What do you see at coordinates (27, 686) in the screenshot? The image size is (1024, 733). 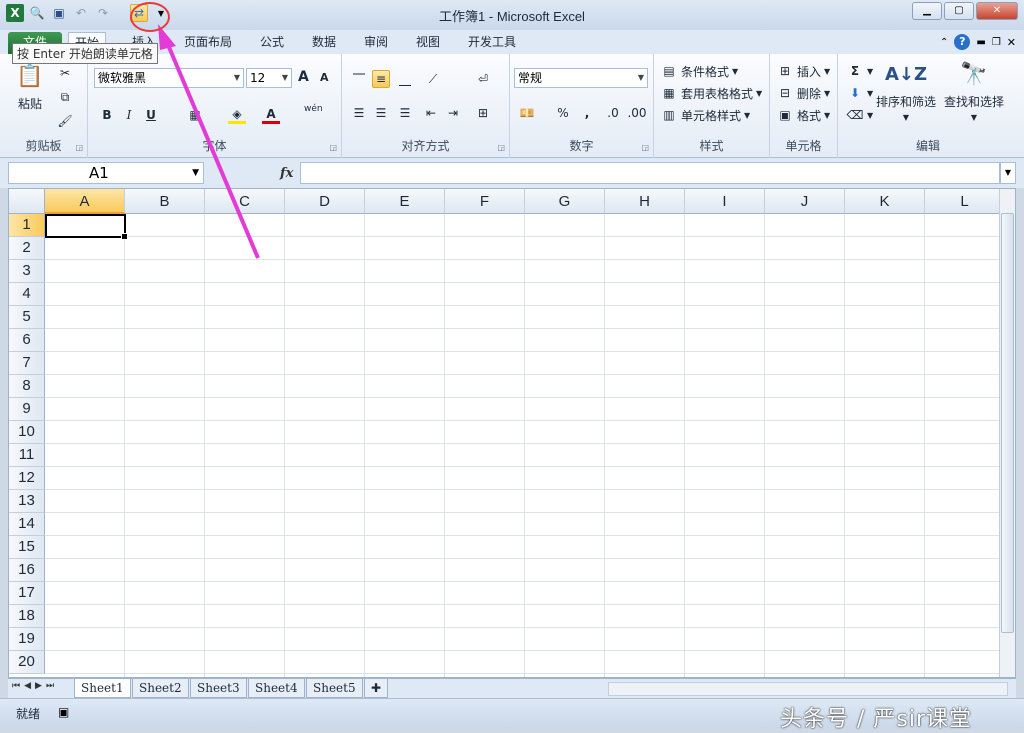 I see `prev-sheet-icon: ◀` at bounding box center [27, 686].